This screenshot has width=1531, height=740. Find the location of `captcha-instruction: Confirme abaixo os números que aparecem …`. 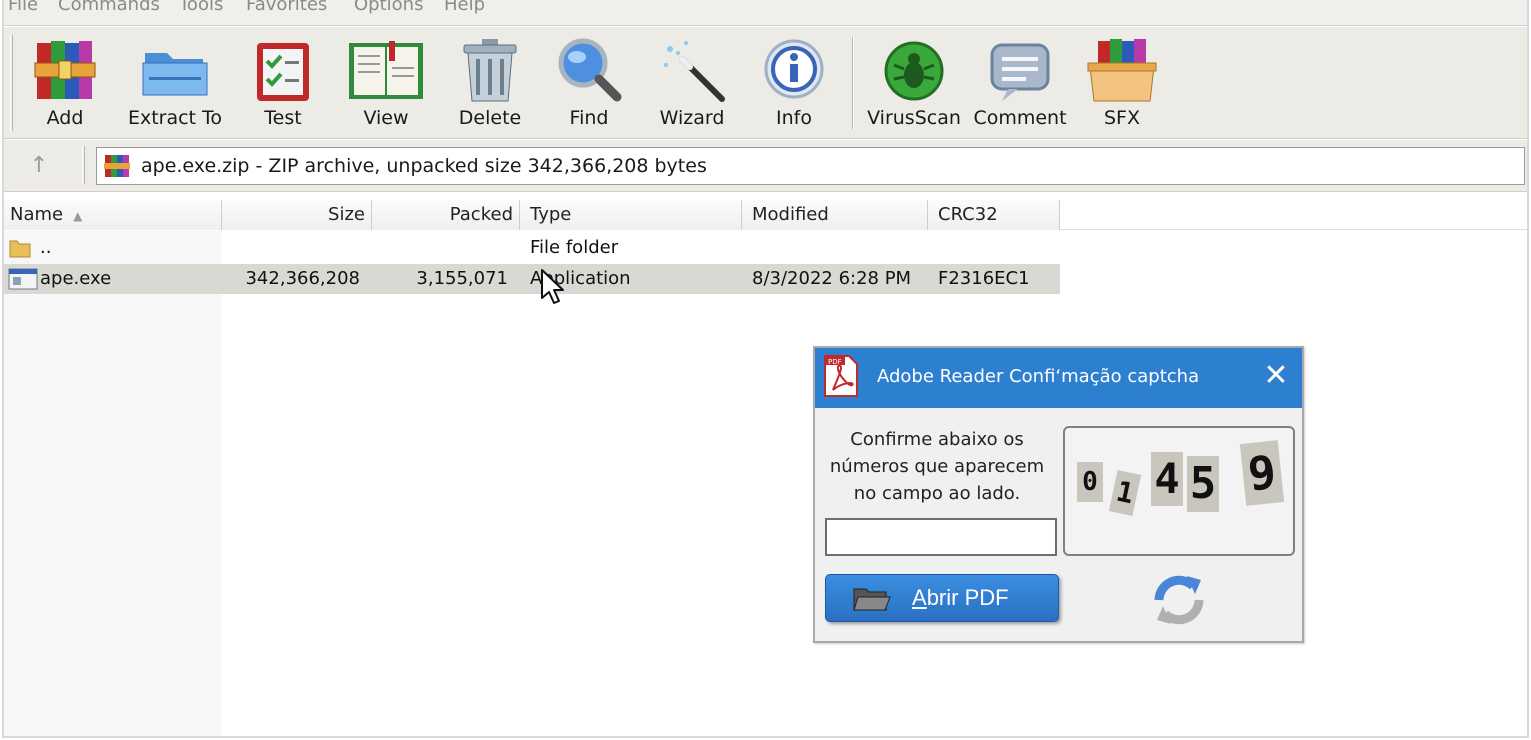

captcha-instruction: Confirme abaixo os números que aparecem … is located at coordinates (937, 466).